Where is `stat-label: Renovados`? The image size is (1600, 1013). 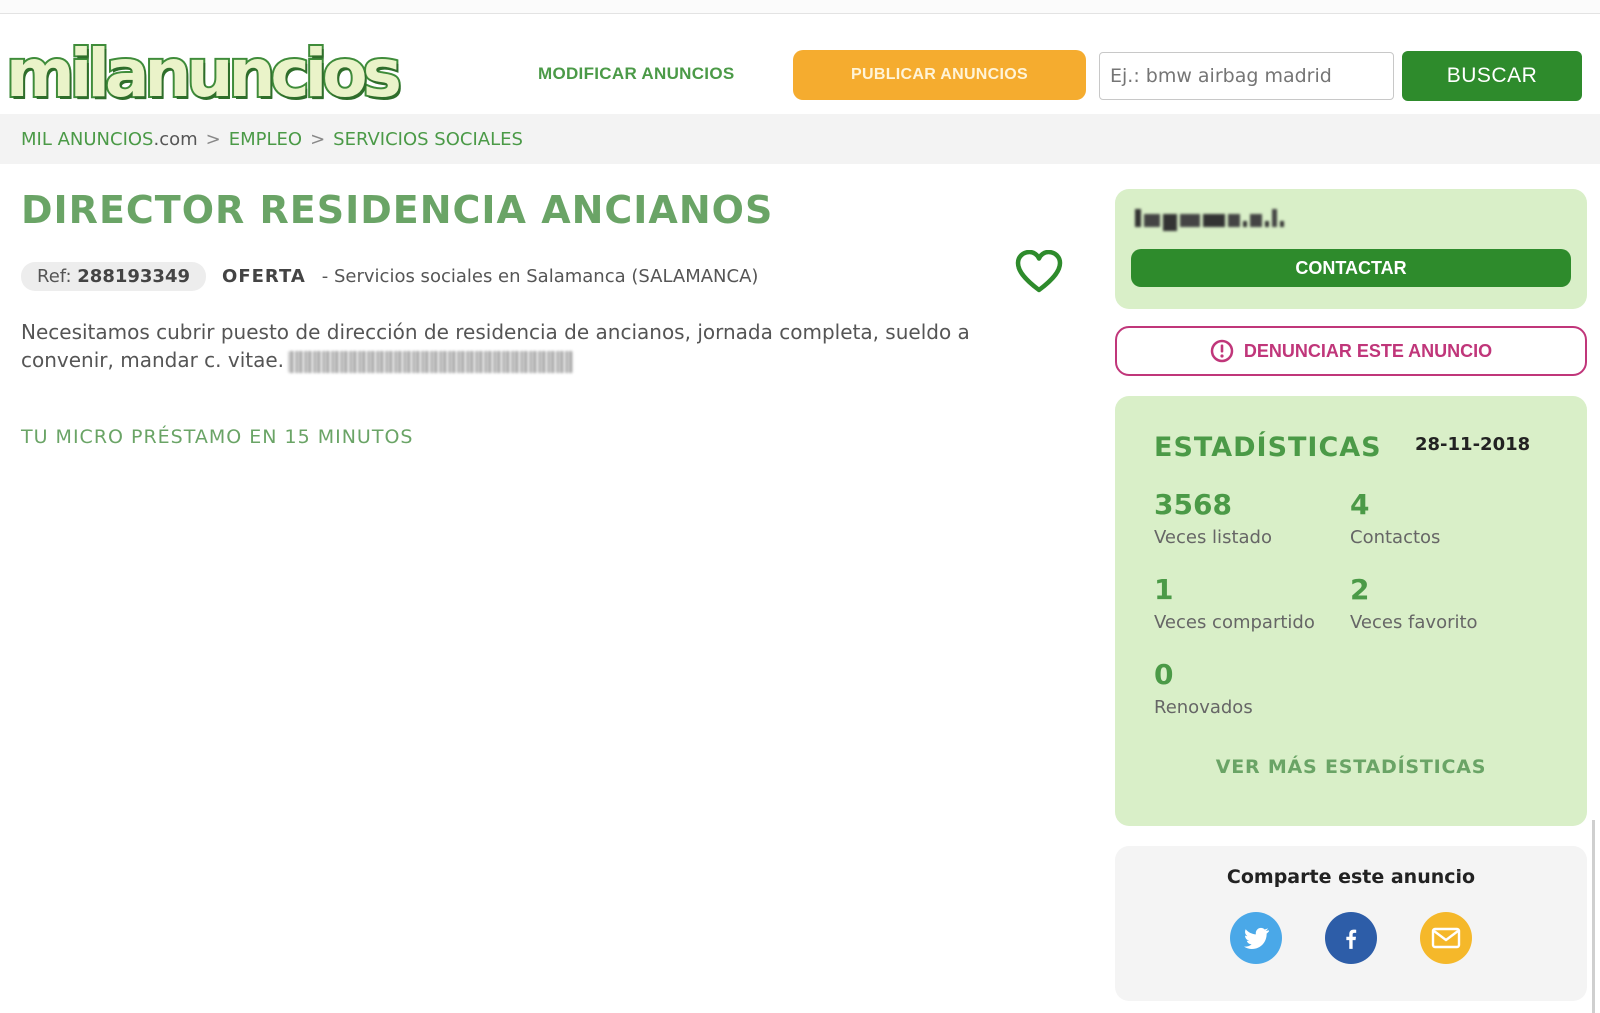 stat-label: Renovados is located at coordinates (1203, 707).